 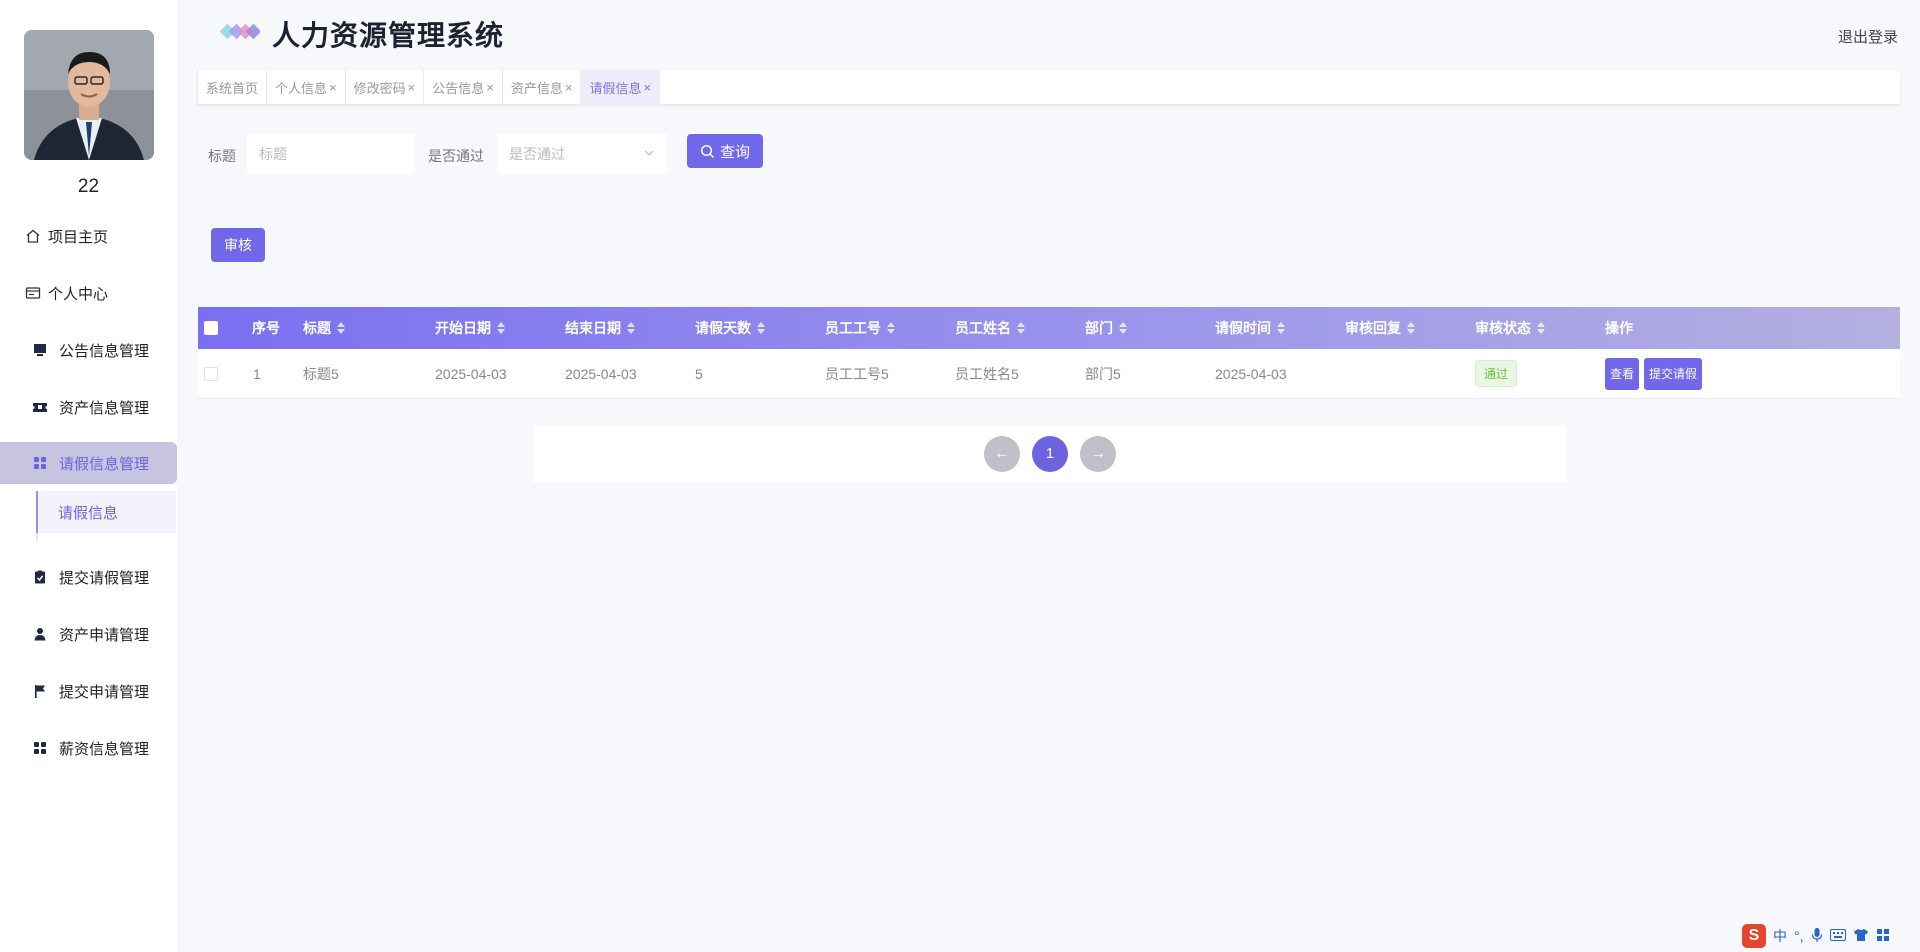 I want to click on tab-label: 公告信息, so click(x=458, y=88).